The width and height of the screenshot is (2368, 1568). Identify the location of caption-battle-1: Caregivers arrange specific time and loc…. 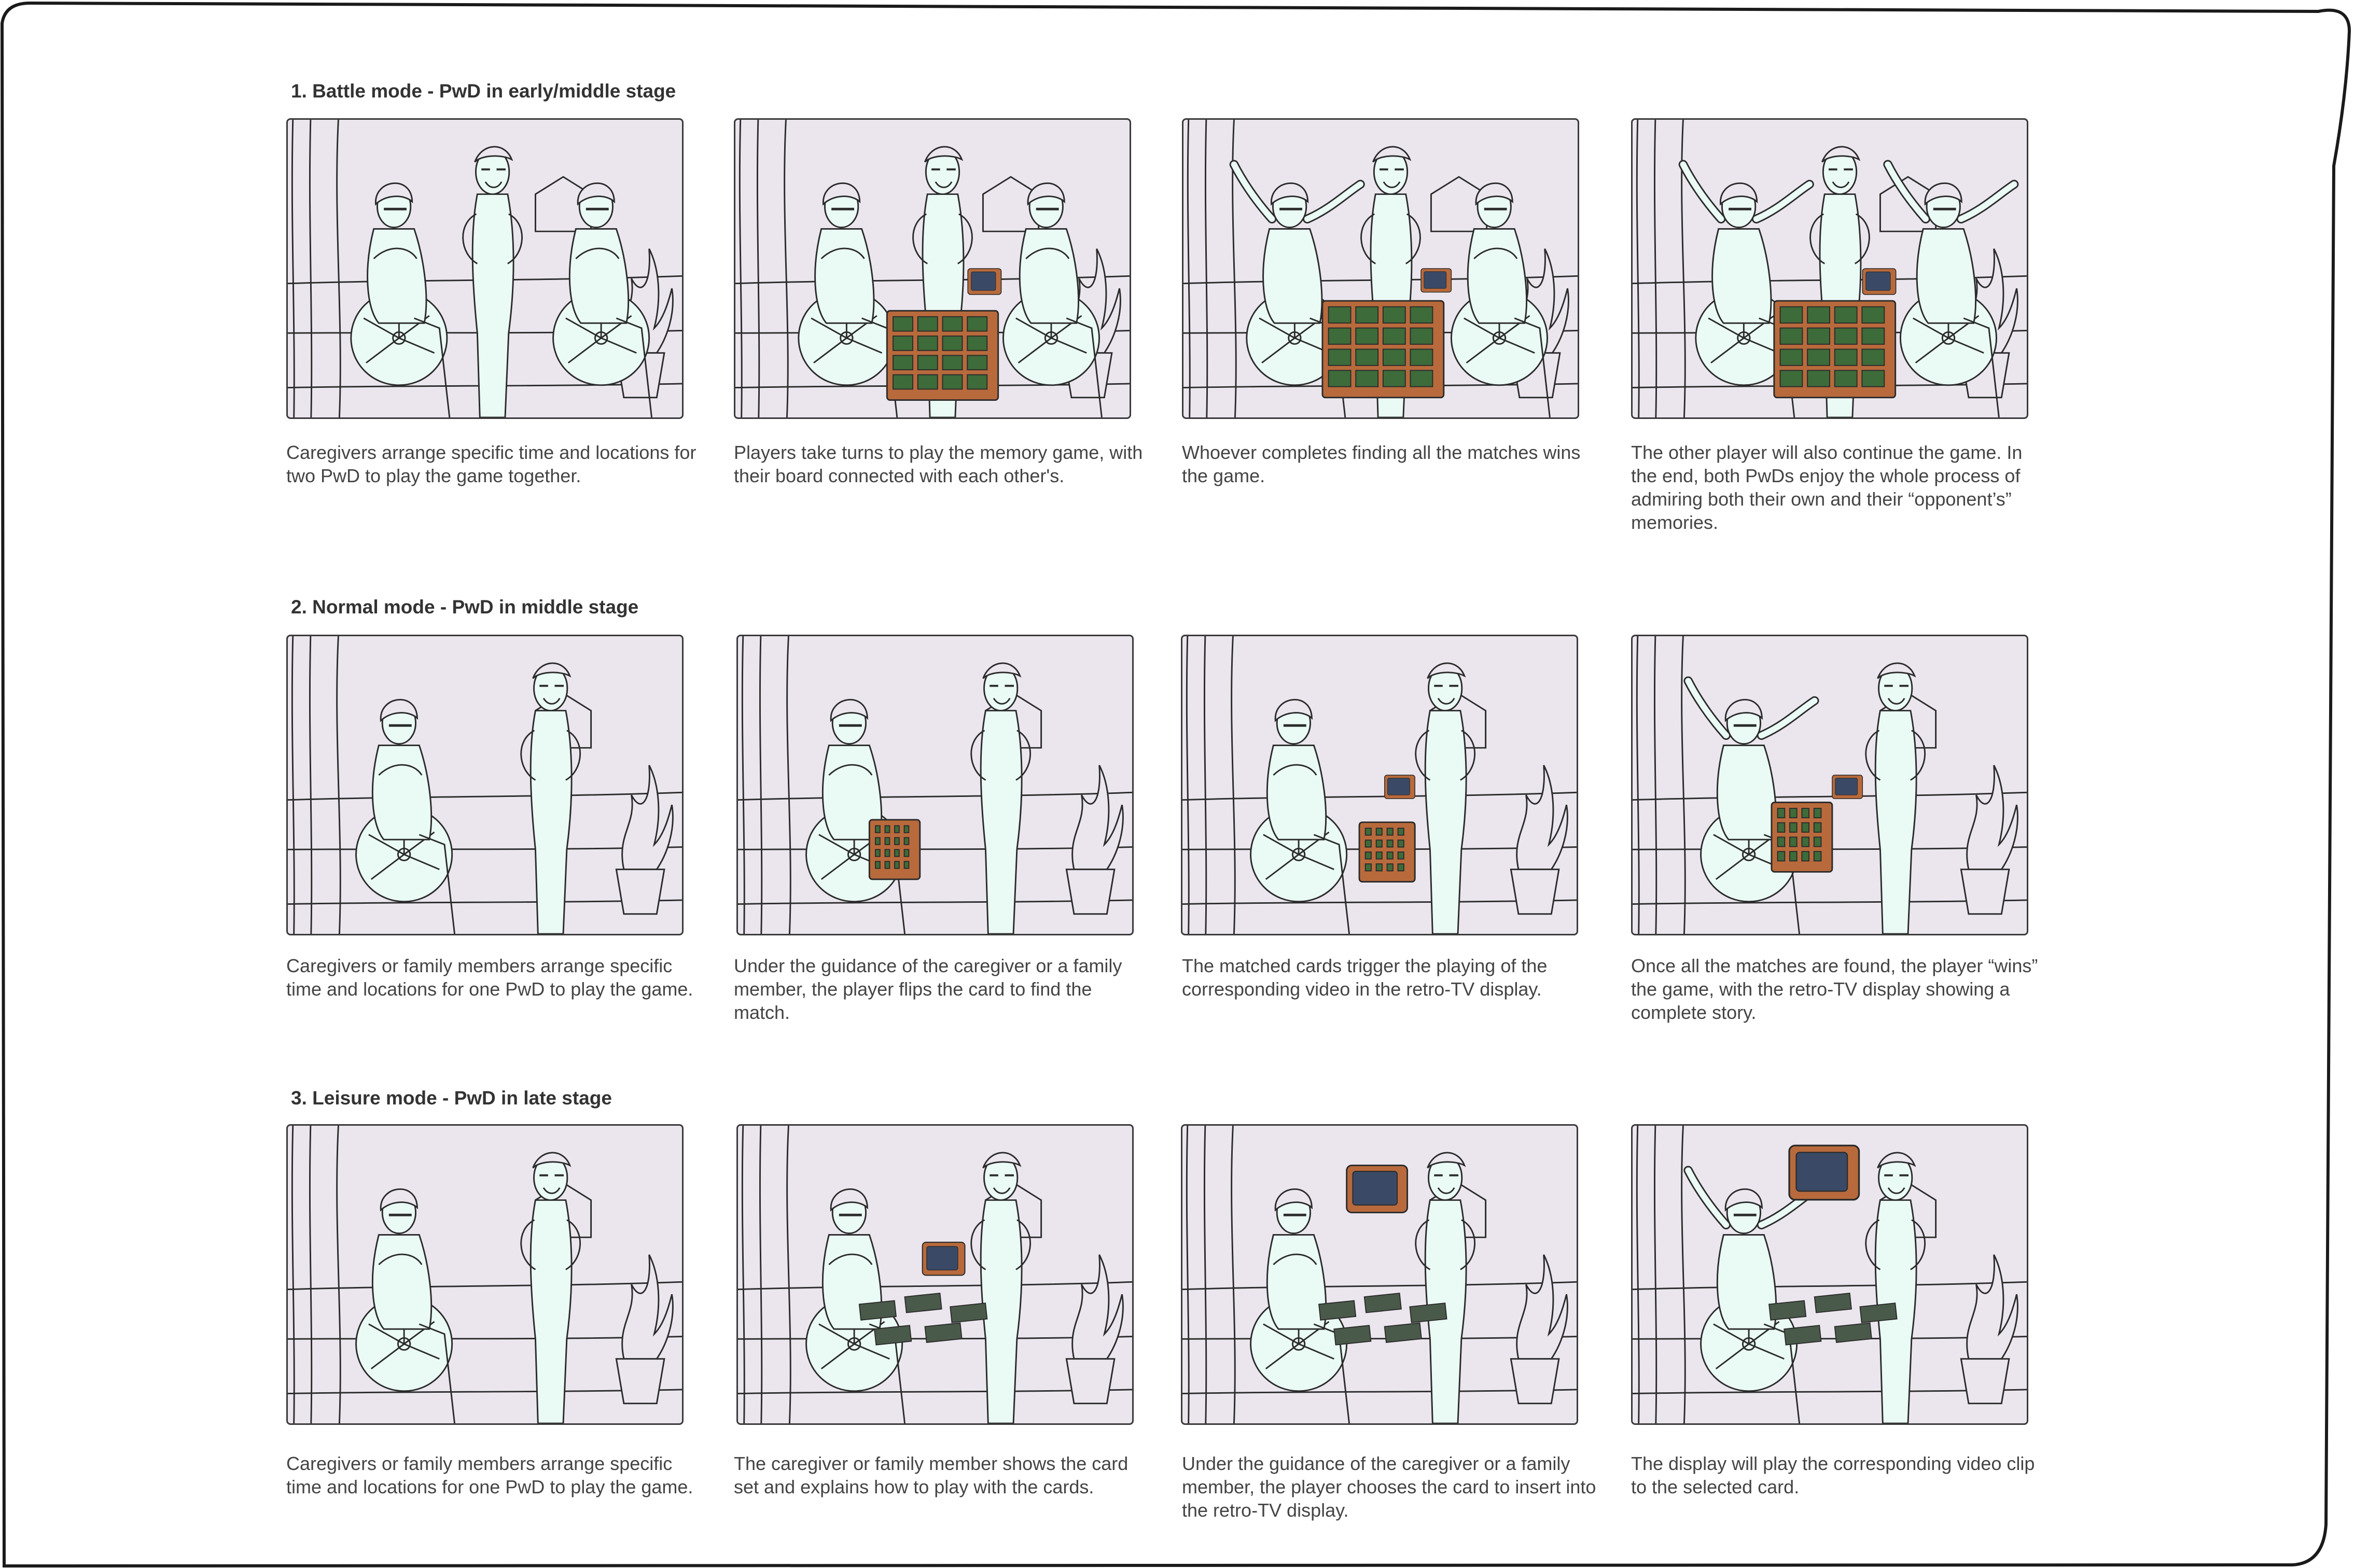
(491, 464).